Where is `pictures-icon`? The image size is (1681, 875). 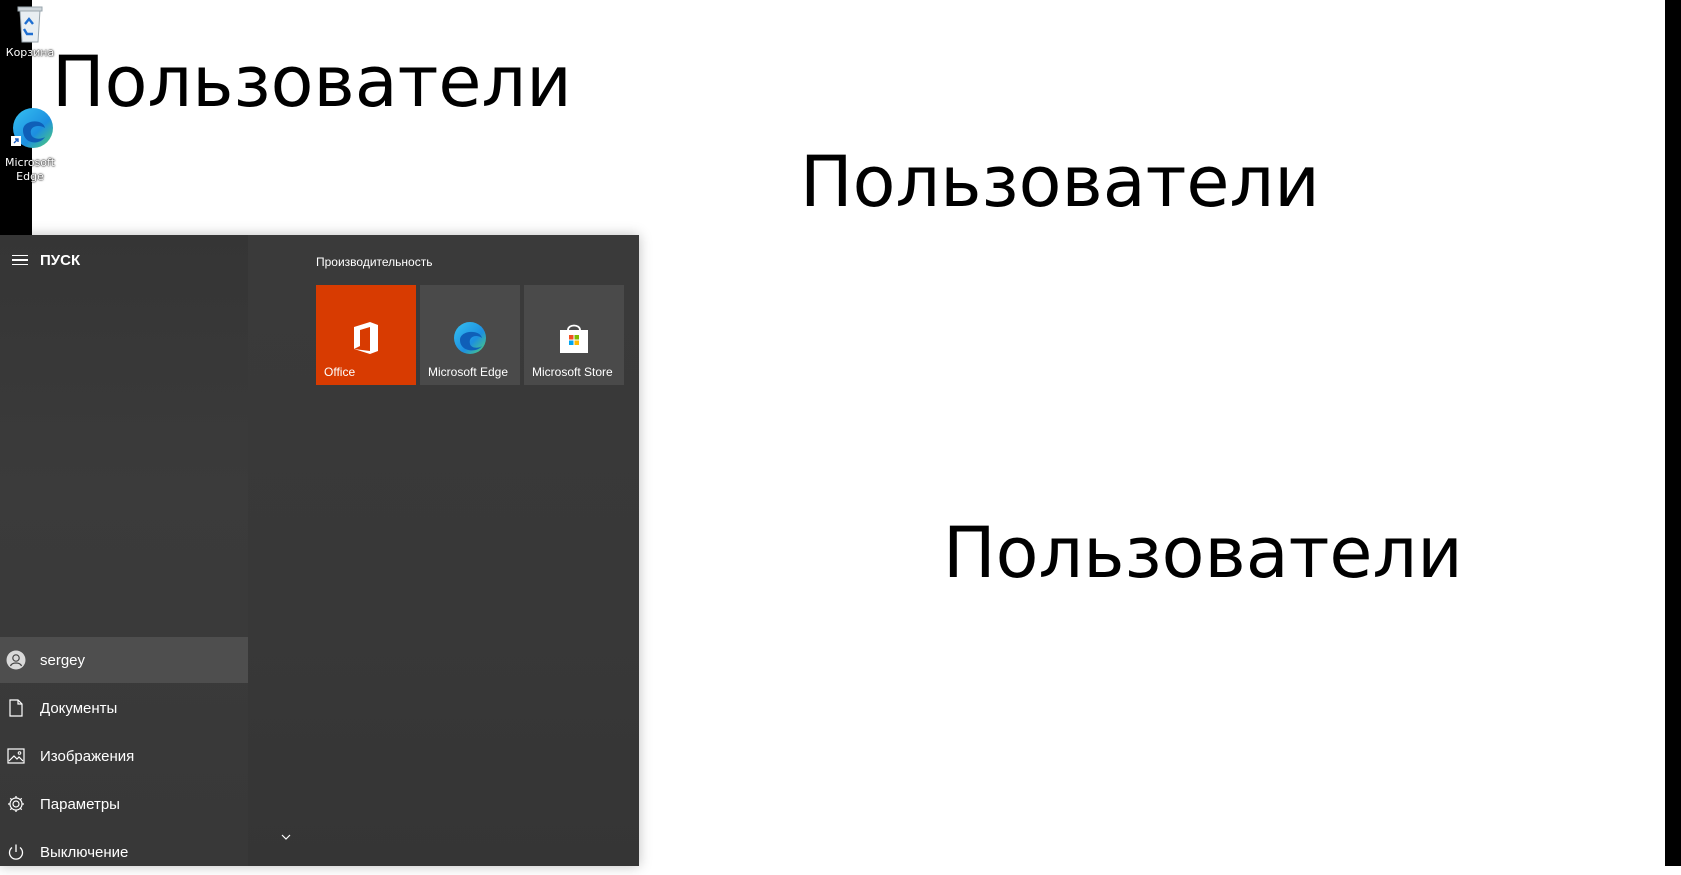
pictures-icon is located at coordinates (16, 756).